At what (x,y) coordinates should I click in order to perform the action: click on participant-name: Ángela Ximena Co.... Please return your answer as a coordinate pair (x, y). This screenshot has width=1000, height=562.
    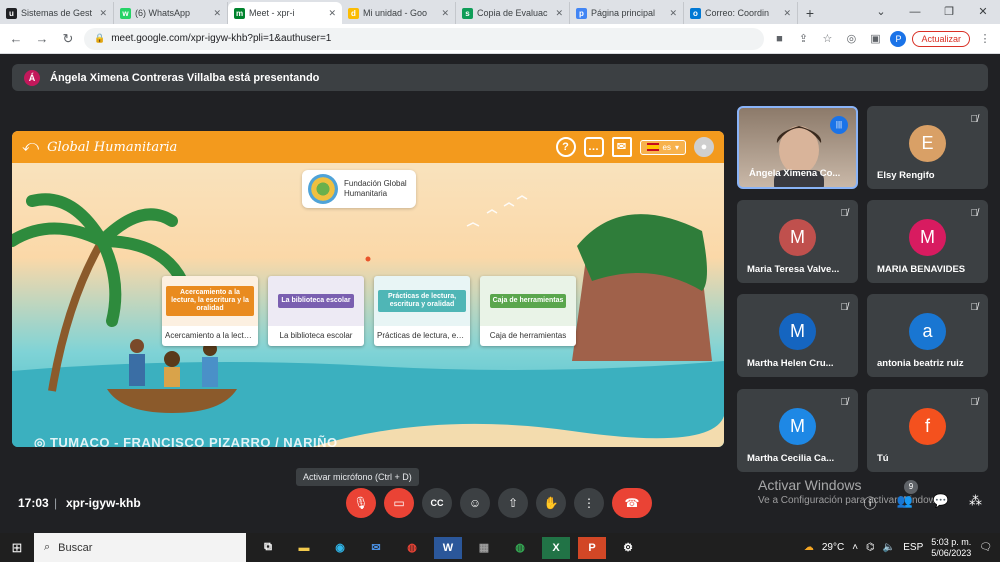
    Looking at the image, I should click on (795, 173).